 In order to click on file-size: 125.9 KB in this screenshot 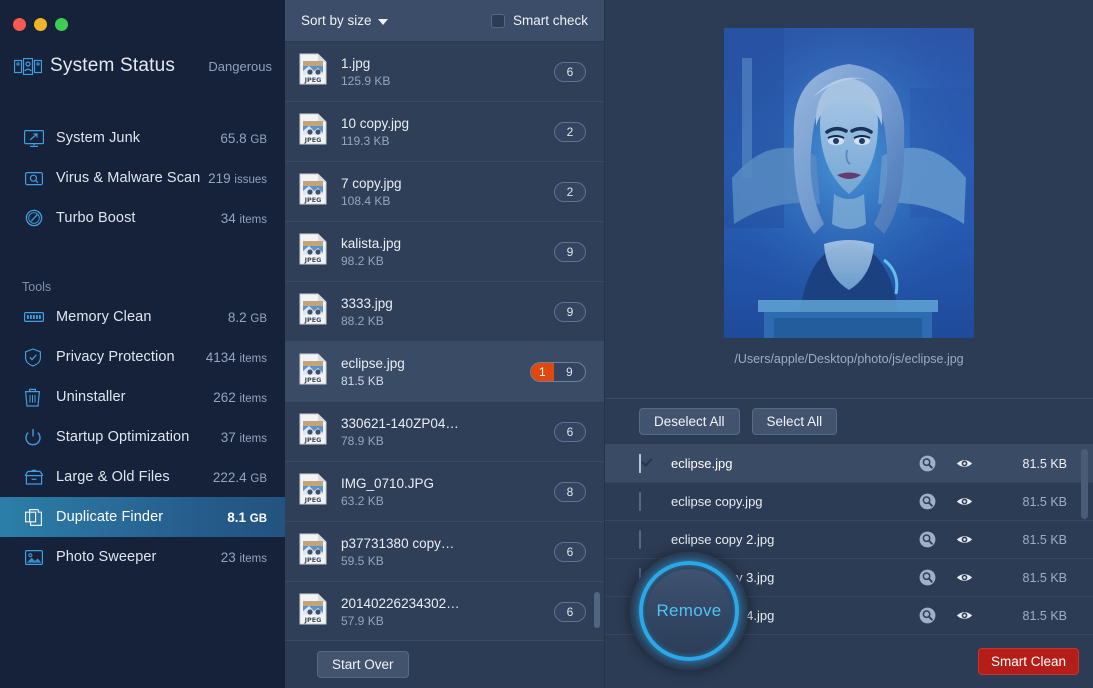, I will do `click(366, 80)`.